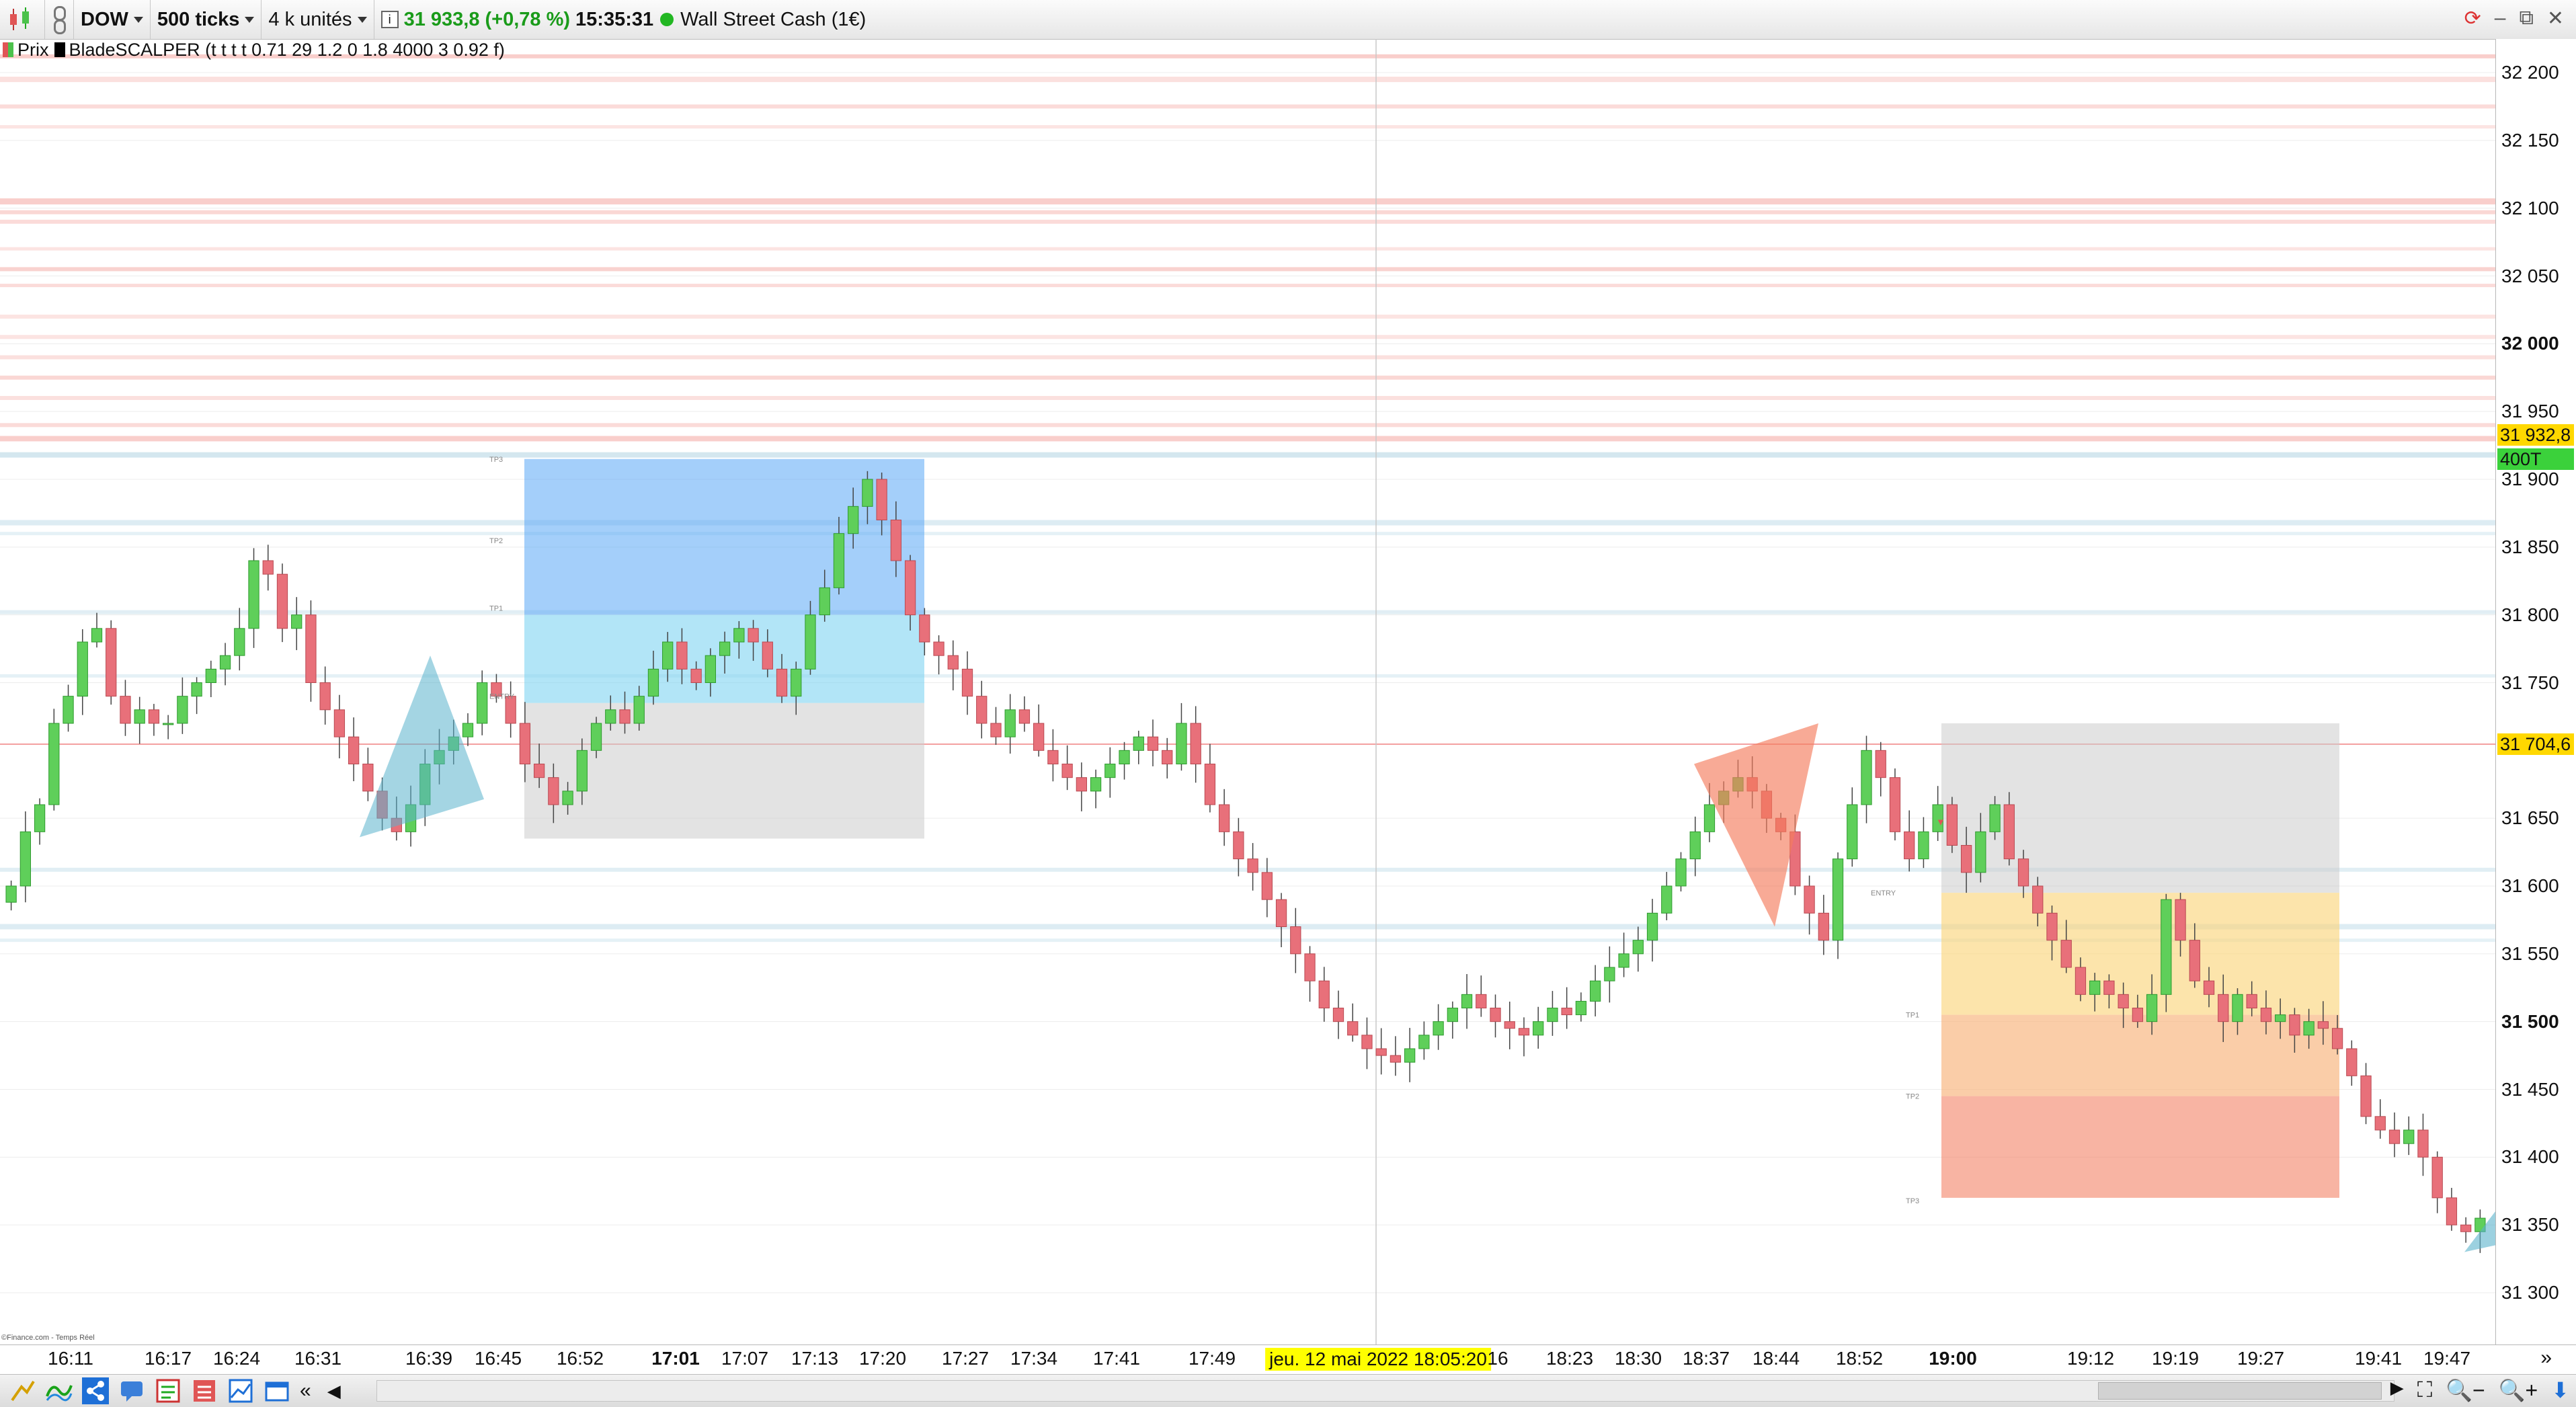 The height and width of the screenshot is (1407, 2576). I want to click on time-label: 17:13, so click(815, 1358).